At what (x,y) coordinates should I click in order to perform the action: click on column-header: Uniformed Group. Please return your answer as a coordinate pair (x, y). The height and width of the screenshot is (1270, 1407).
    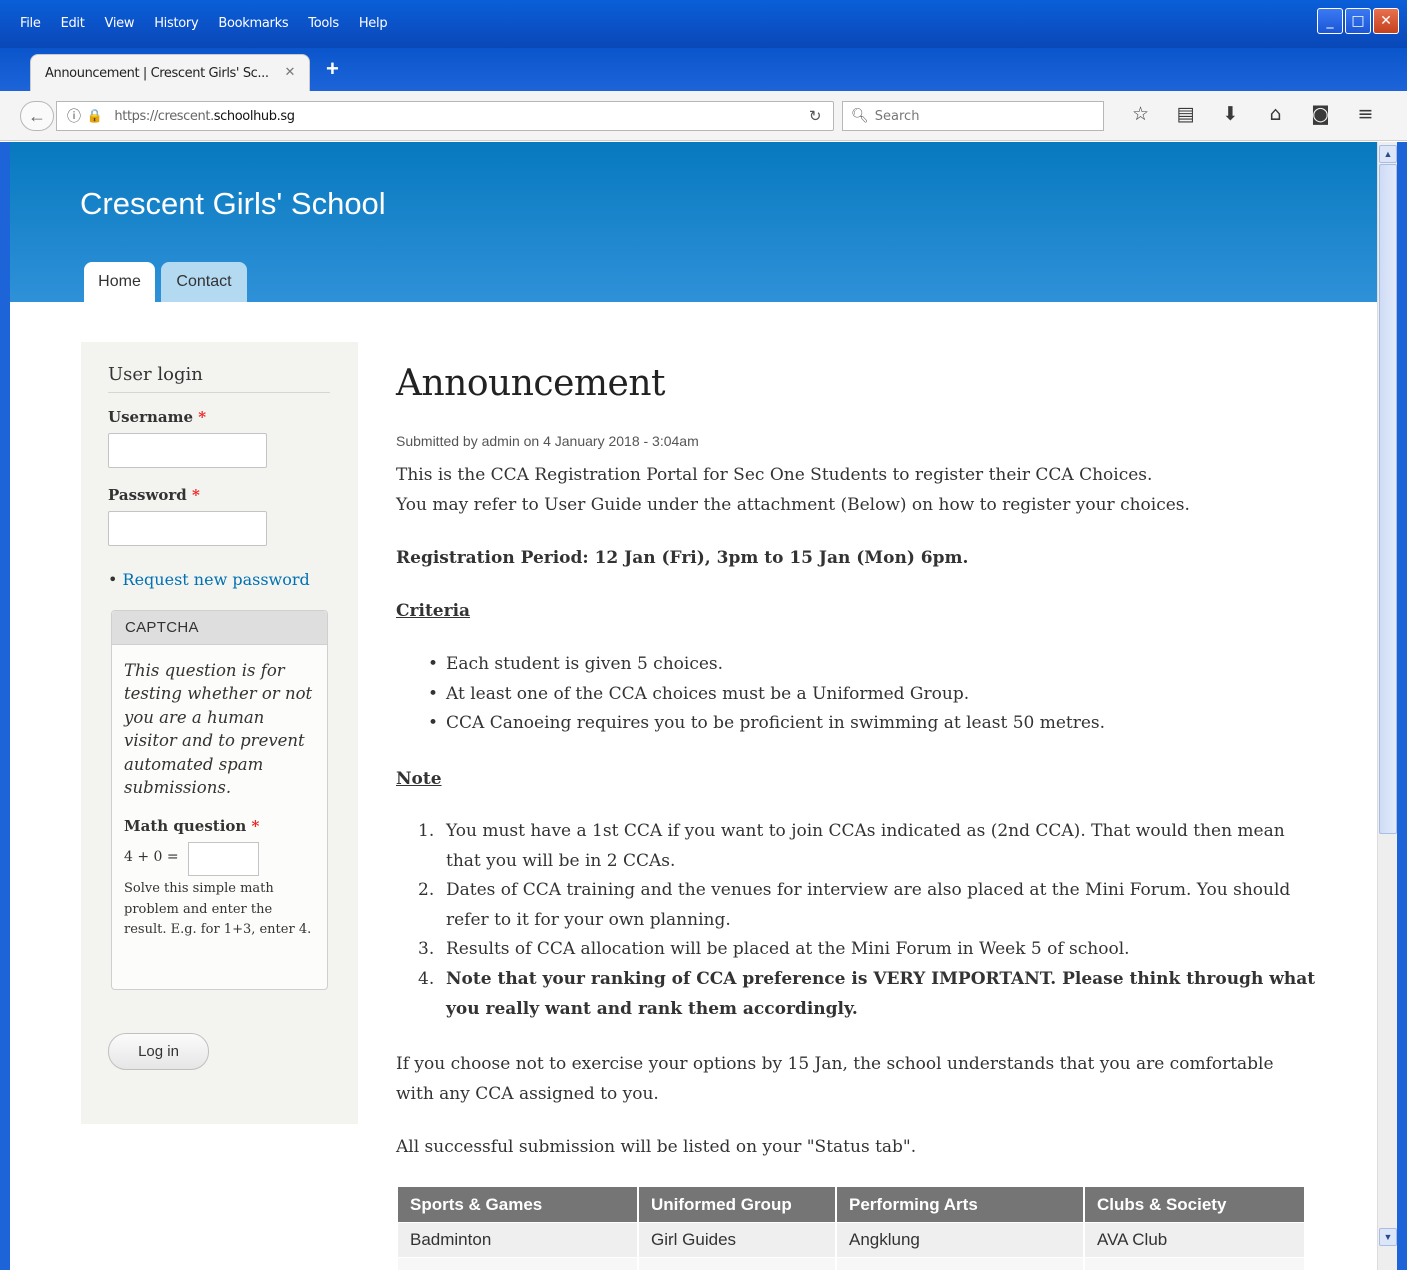
    Looking at the image, I should click on (738, 1204).